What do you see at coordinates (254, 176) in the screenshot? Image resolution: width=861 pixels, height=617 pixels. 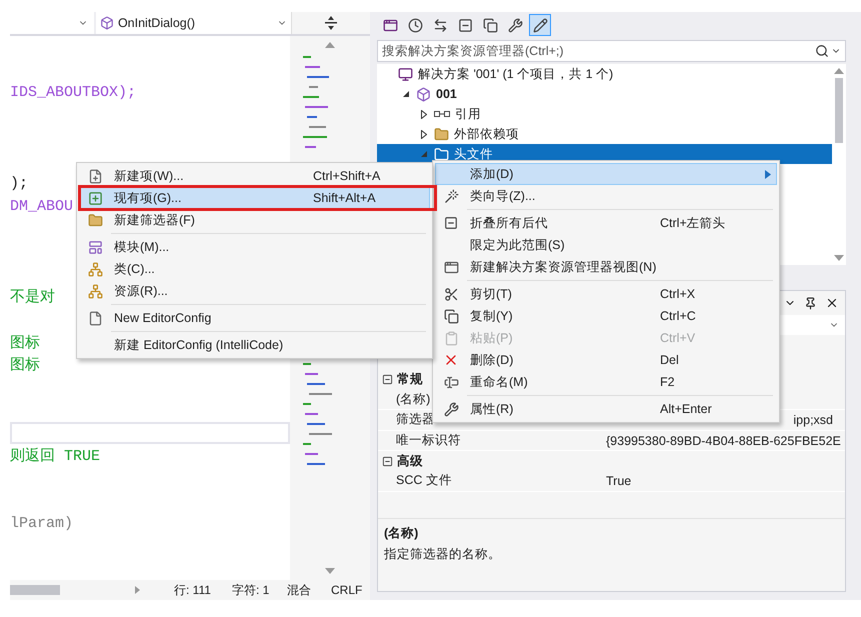 I see `menu-item: 新建项(W)... Ctrl+Shift+A` at bounding box center [254, 176].